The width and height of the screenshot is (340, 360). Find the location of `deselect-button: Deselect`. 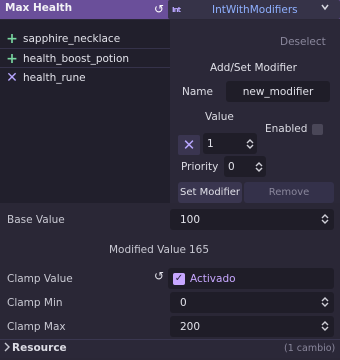

deselect-button: Deselect is located at coordinates (303, 42).